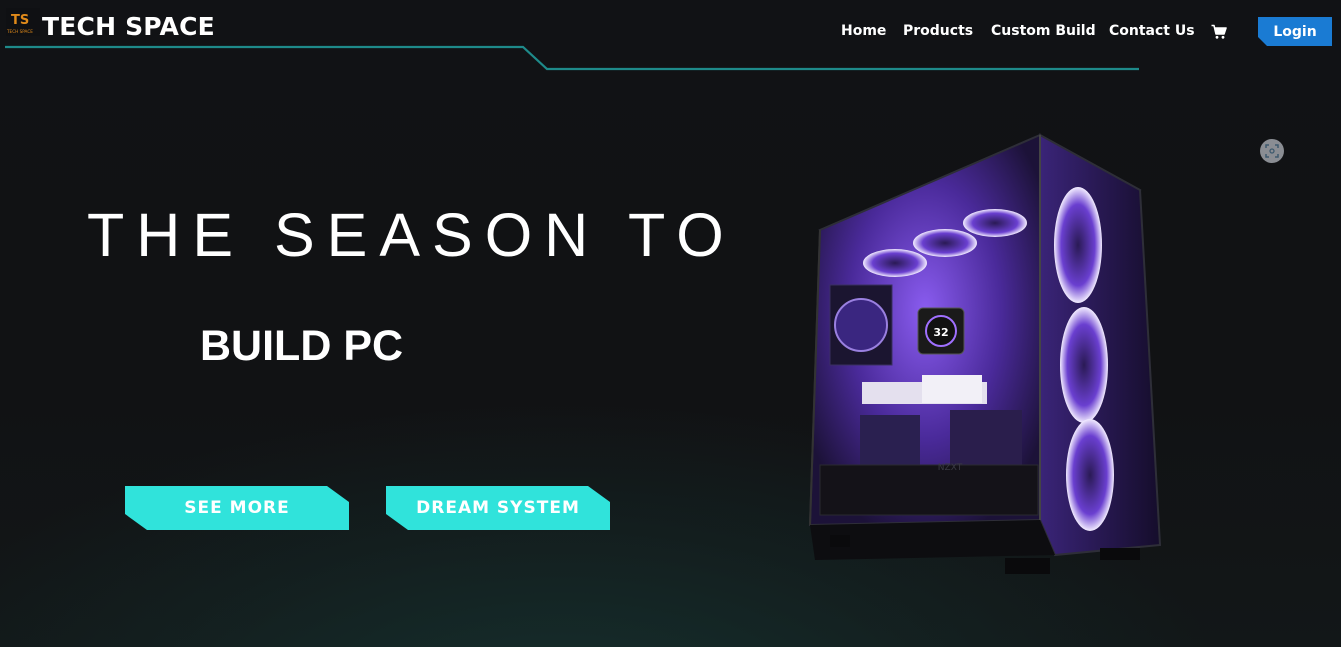 The width and height of the screenshot is (1341, 647). I want to click on logo-icon: TS TECH SPACE, so click(23, 22).